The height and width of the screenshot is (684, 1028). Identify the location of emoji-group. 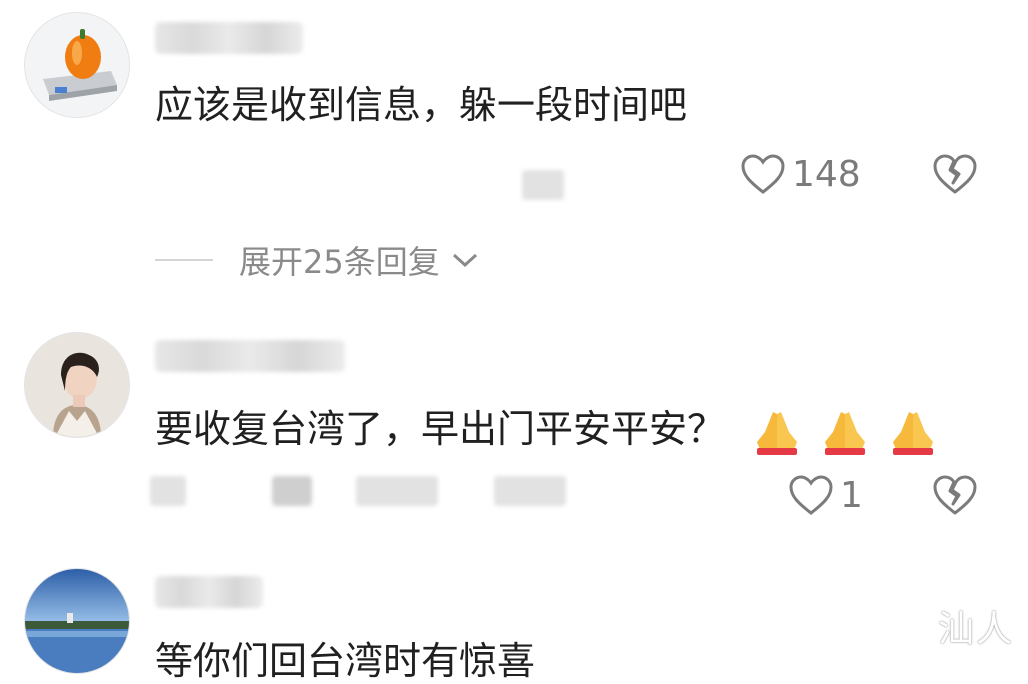
(843, 431).